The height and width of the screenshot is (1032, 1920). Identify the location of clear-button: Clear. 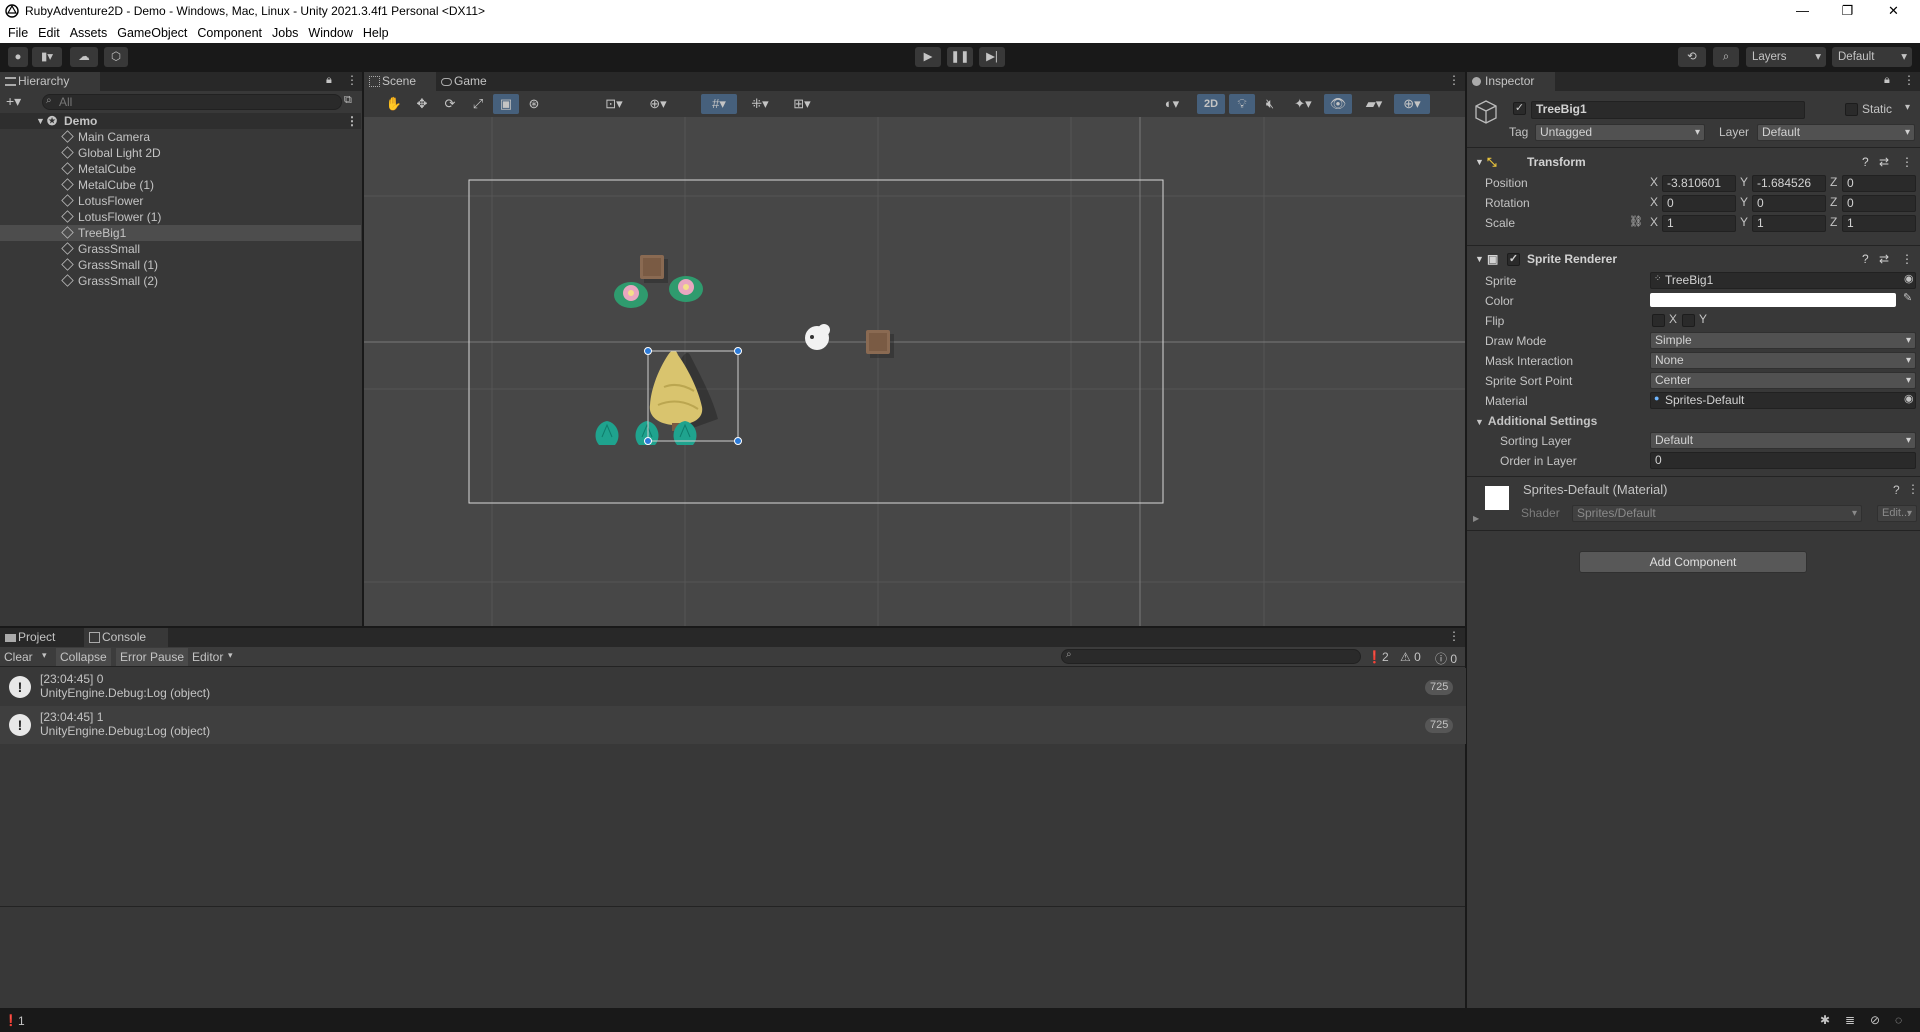
(18, 657).